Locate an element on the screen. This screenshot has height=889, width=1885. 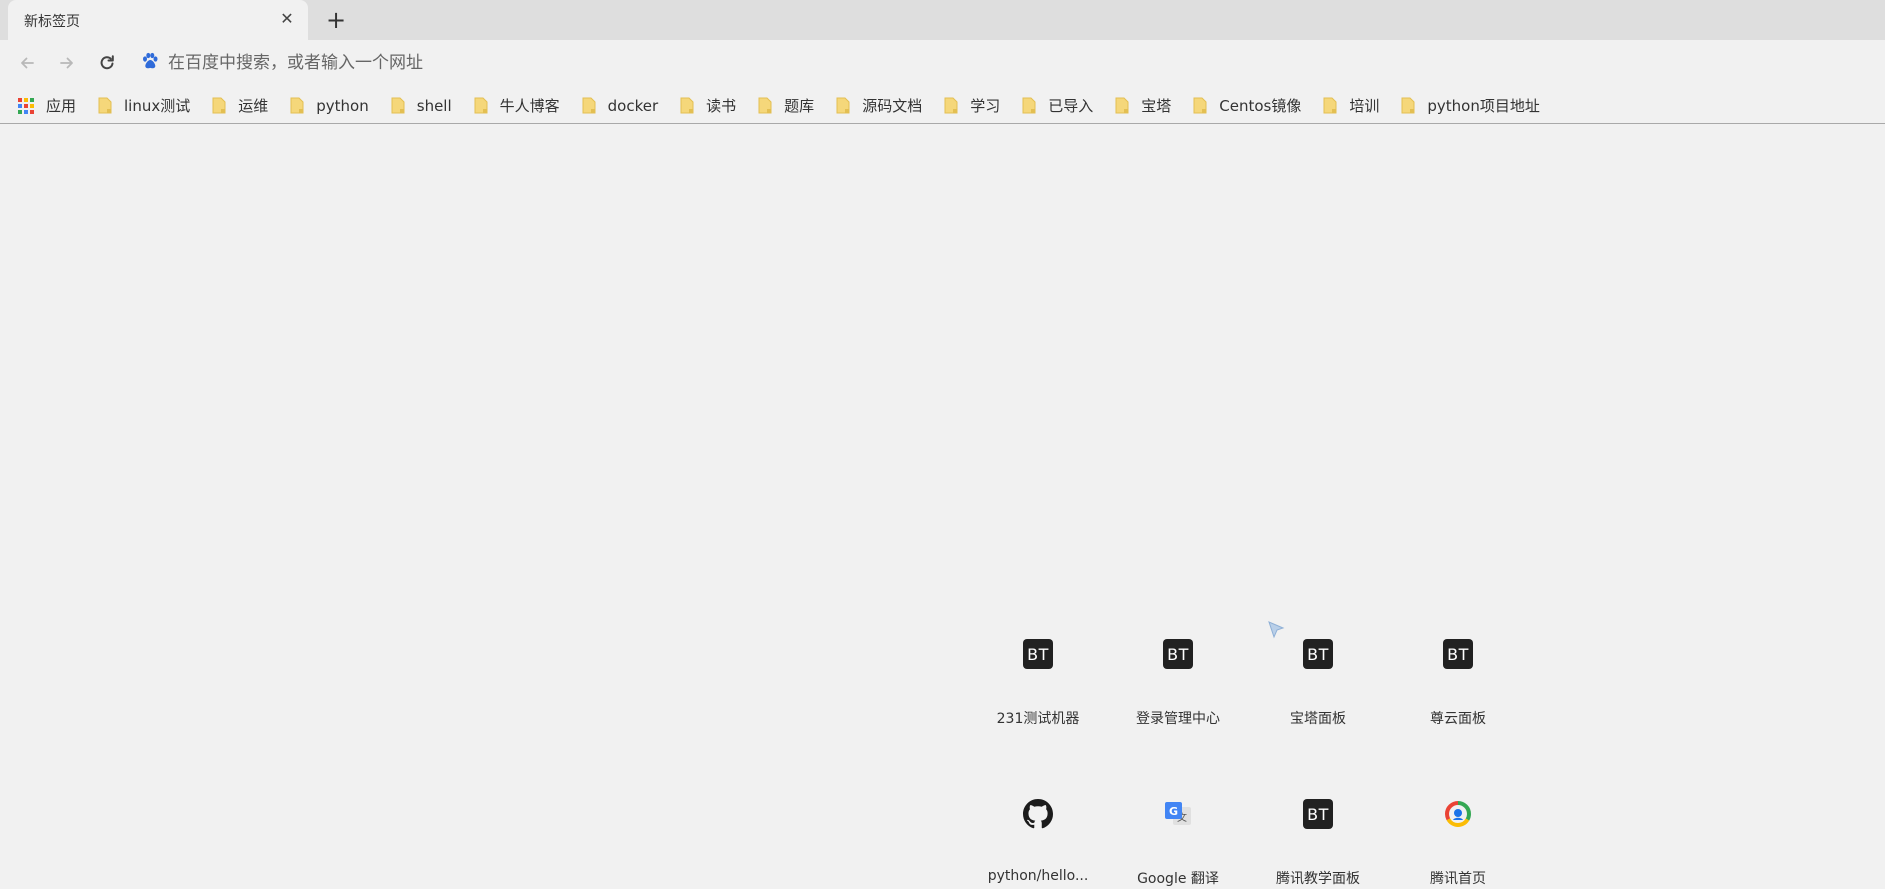
shortcut-tile: 腾讯首页 is located at coordinates (1458, 833).